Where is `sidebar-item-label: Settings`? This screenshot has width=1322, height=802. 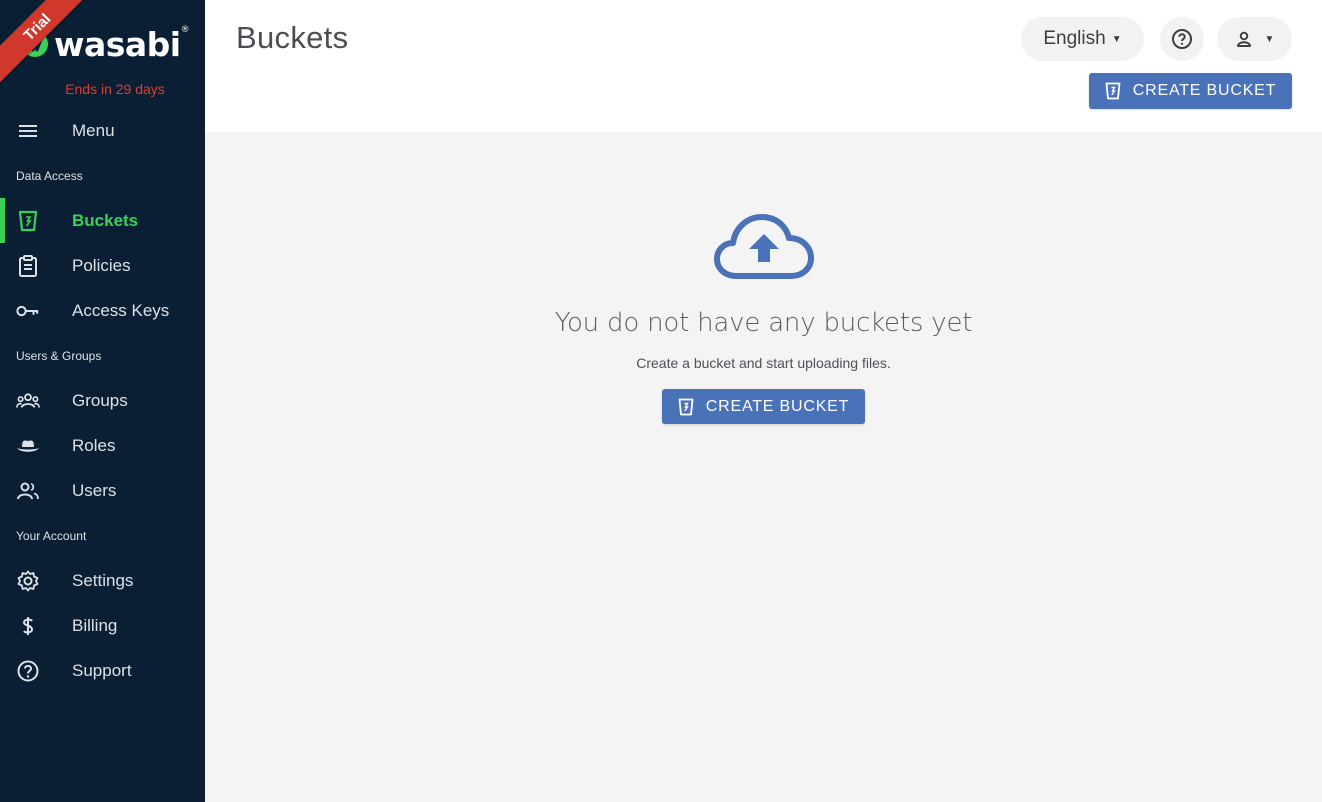
sidebar-item-label: Settings is located at coordinates (103, 580).